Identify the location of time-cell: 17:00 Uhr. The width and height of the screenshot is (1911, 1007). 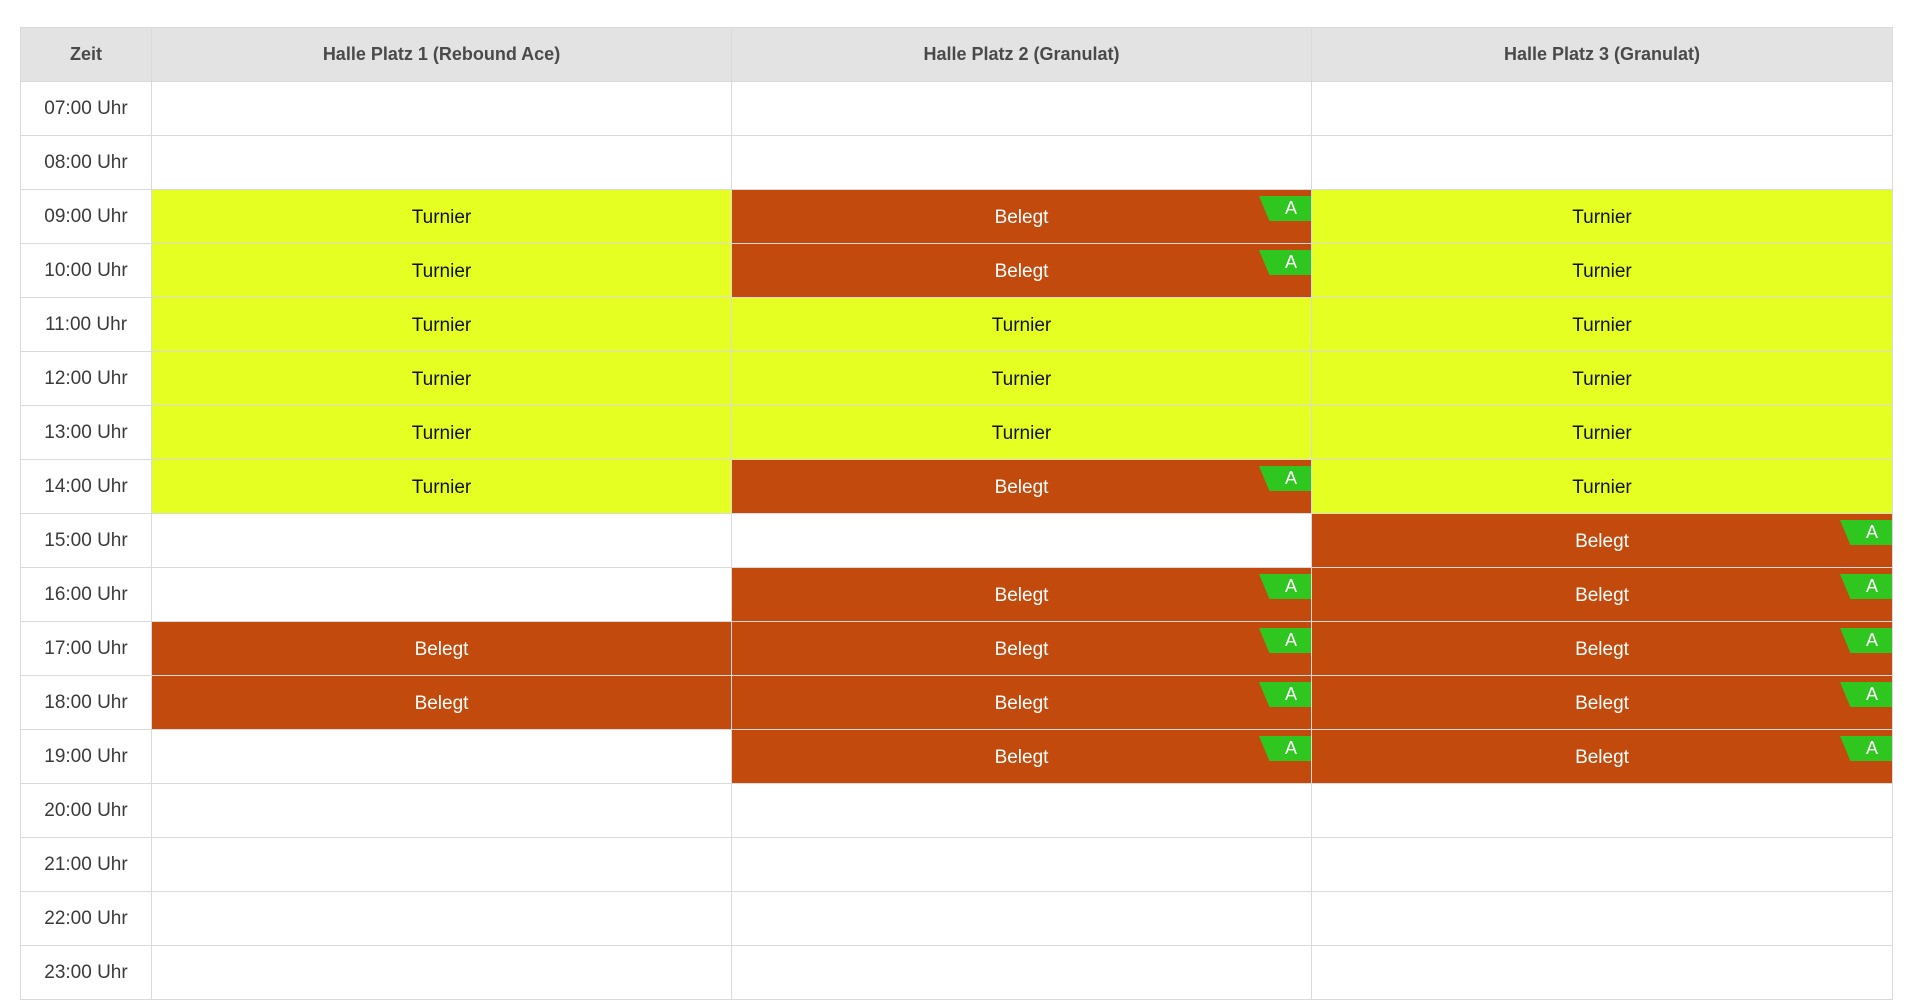
(86, 648).